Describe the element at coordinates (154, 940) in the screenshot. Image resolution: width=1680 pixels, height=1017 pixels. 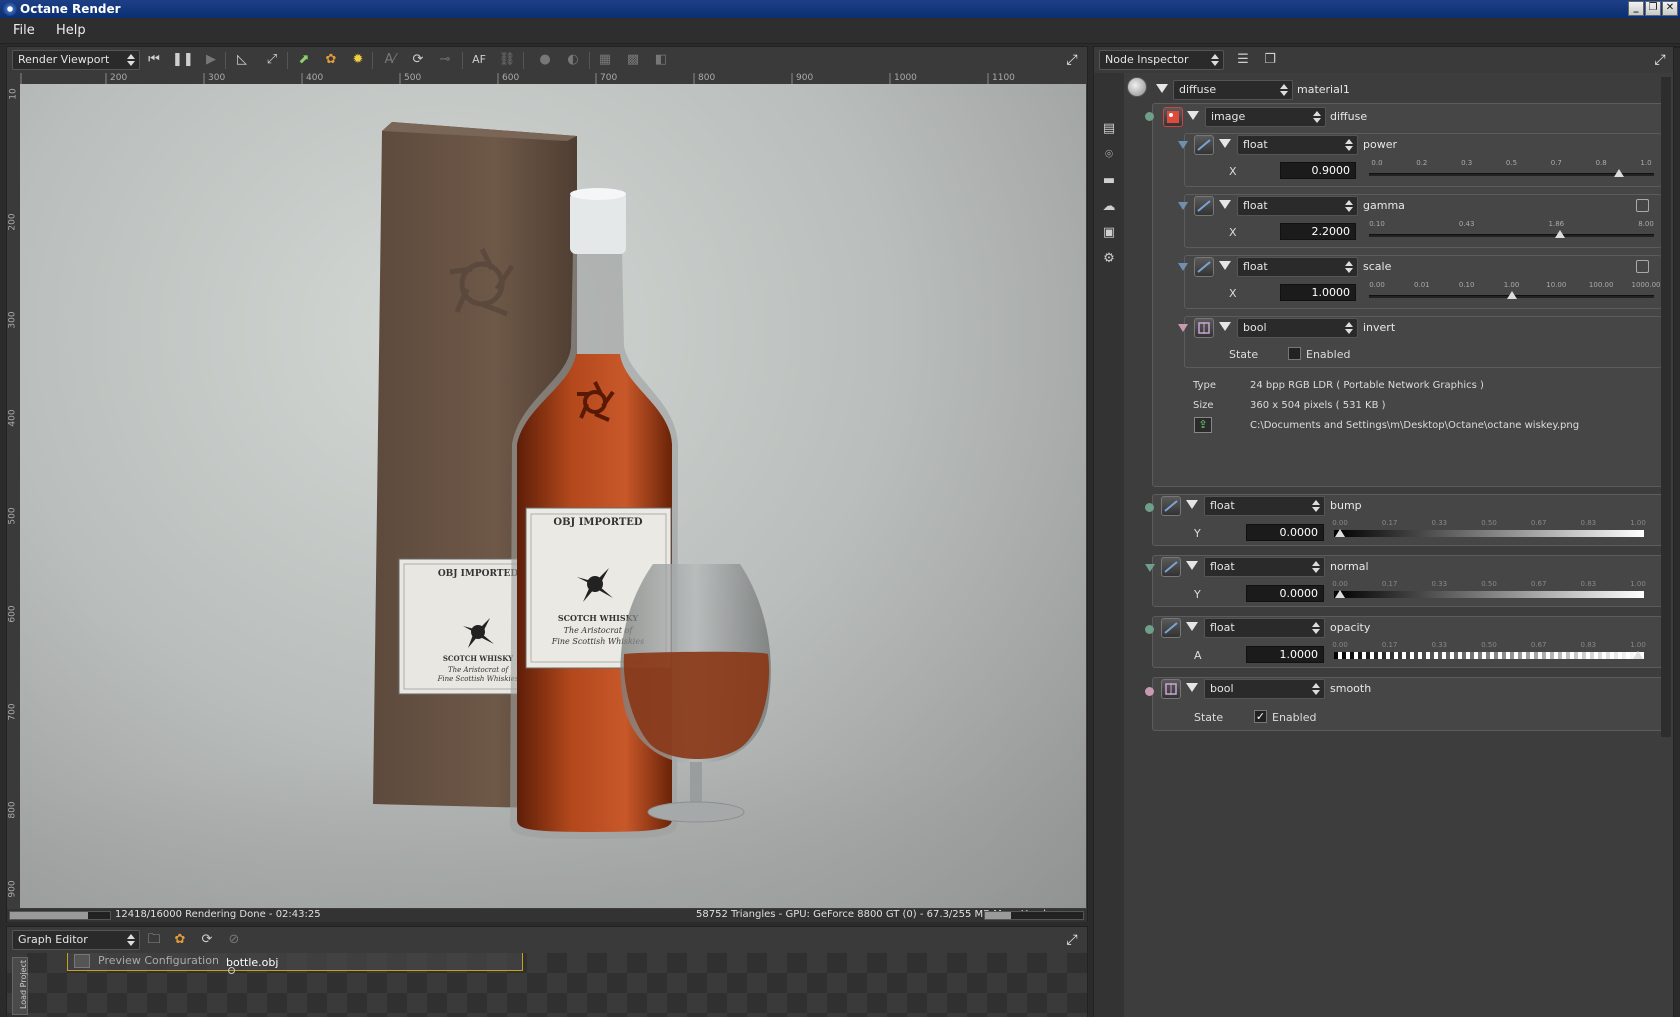
I see `open-file-icon: 🗀` at that location.